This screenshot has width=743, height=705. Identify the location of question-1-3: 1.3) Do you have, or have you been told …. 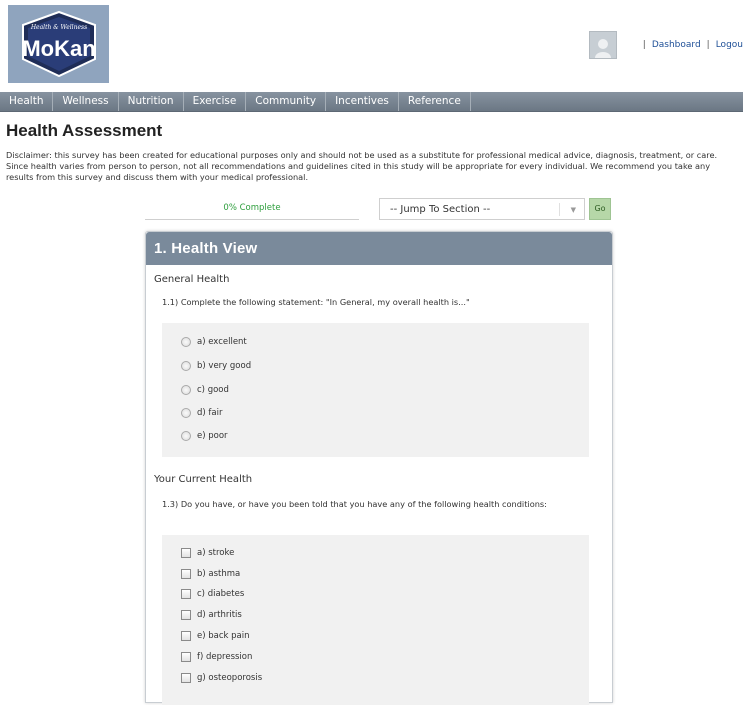
(354, 504).